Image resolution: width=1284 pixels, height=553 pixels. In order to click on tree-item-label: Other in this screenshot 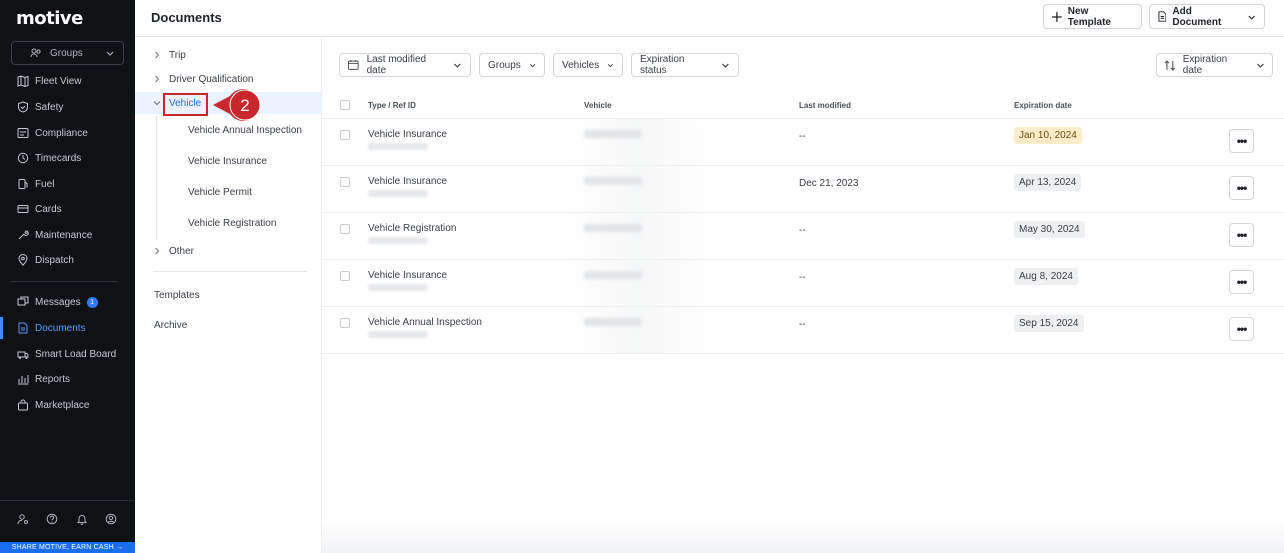, I will do `click(182, 251)`.